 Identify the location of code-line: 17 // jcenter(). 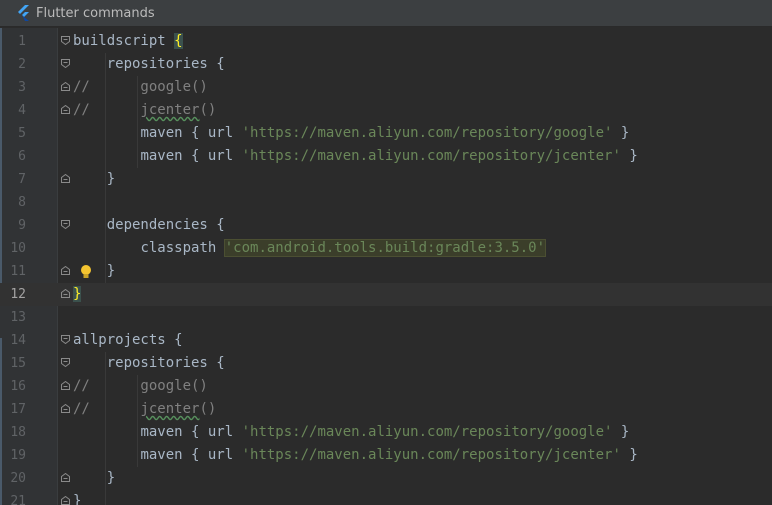
(386, 409).